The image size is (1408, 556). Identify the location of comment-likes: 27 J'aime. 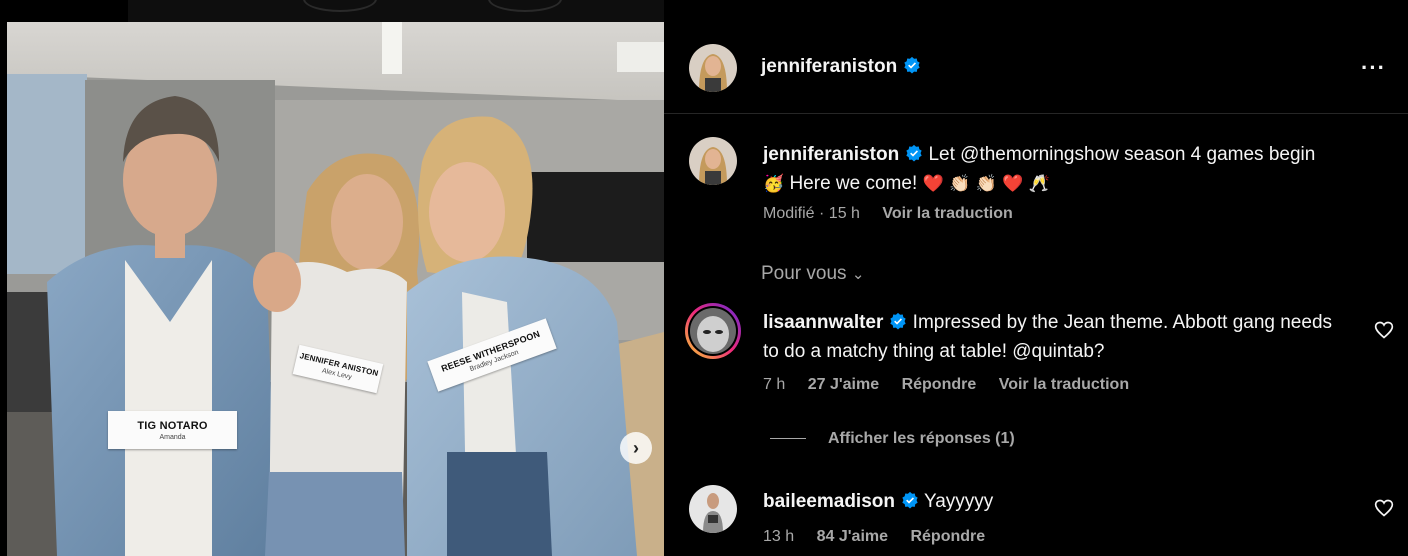
(843, 384).